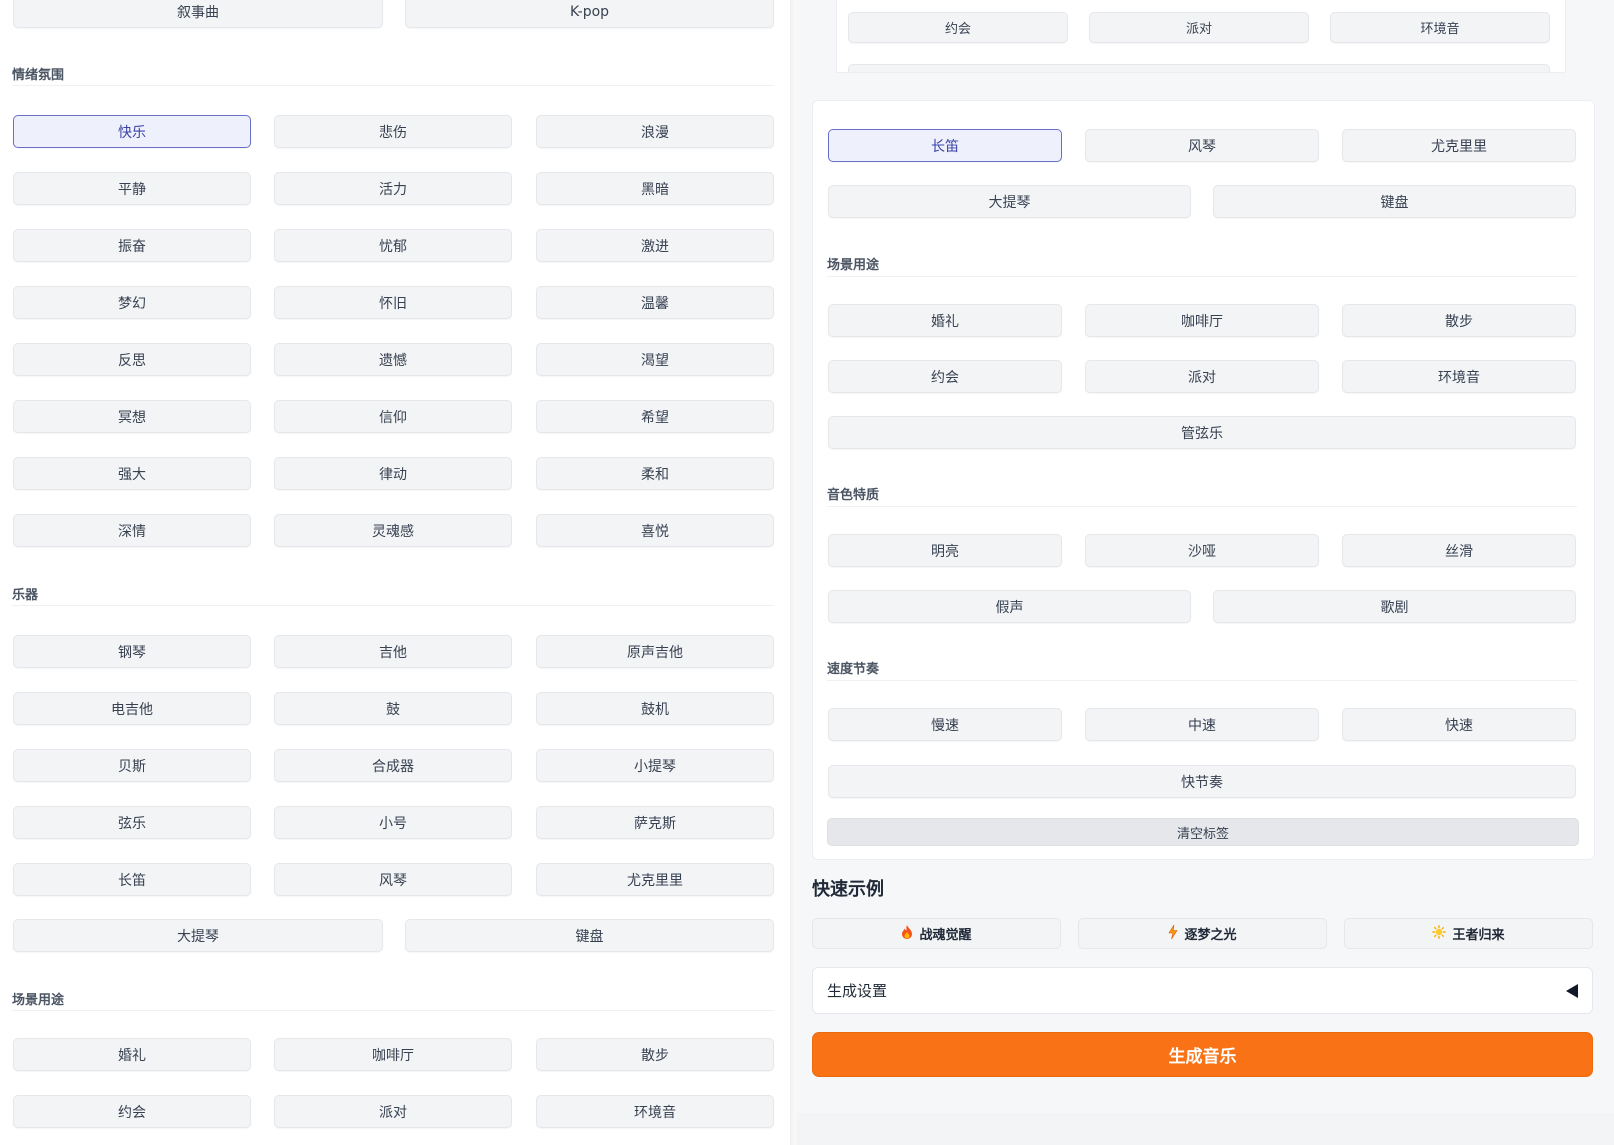  What do you see at coordinates (1478, 935) in the screenshot?
I see `quick-example-label-3: 王者归来` at bounding box center [1478, 935].